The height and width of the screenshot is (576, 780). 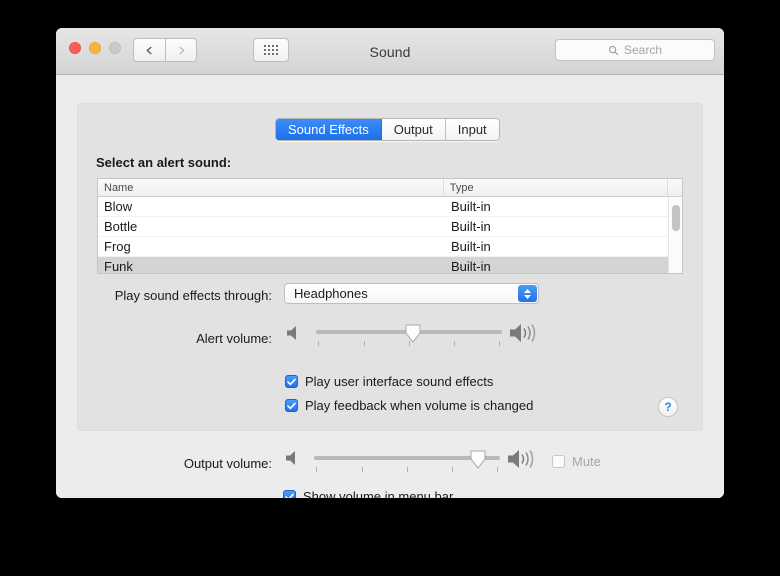 I want to click on cell-name: Frog, so click(x=117, y=246).